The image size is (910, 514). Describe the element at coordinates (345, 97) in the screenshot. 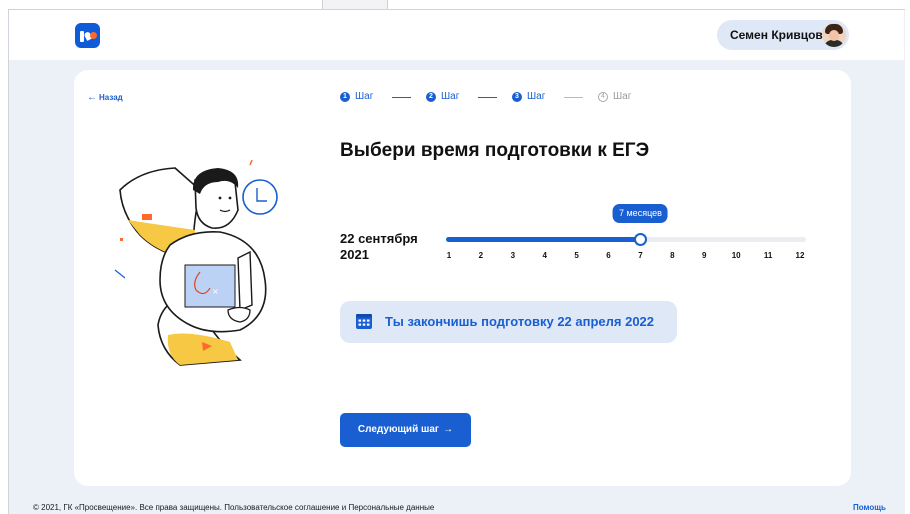

I see `step-1-number: 1` at that location.